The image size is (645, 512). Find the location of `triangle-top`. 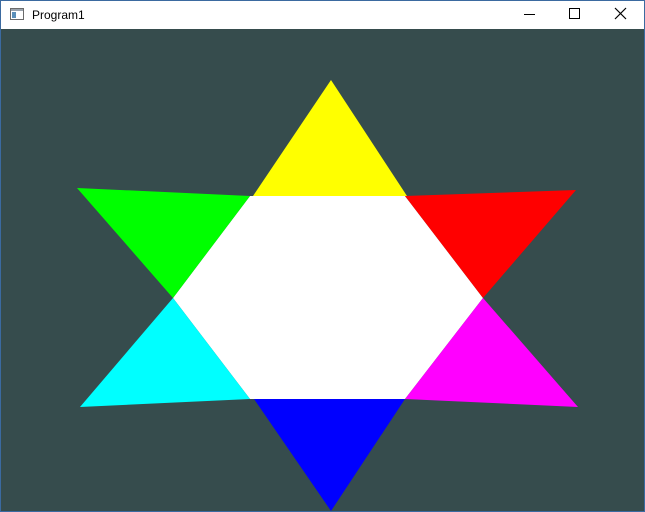

triangle-top is located at coordinates (330, 138).